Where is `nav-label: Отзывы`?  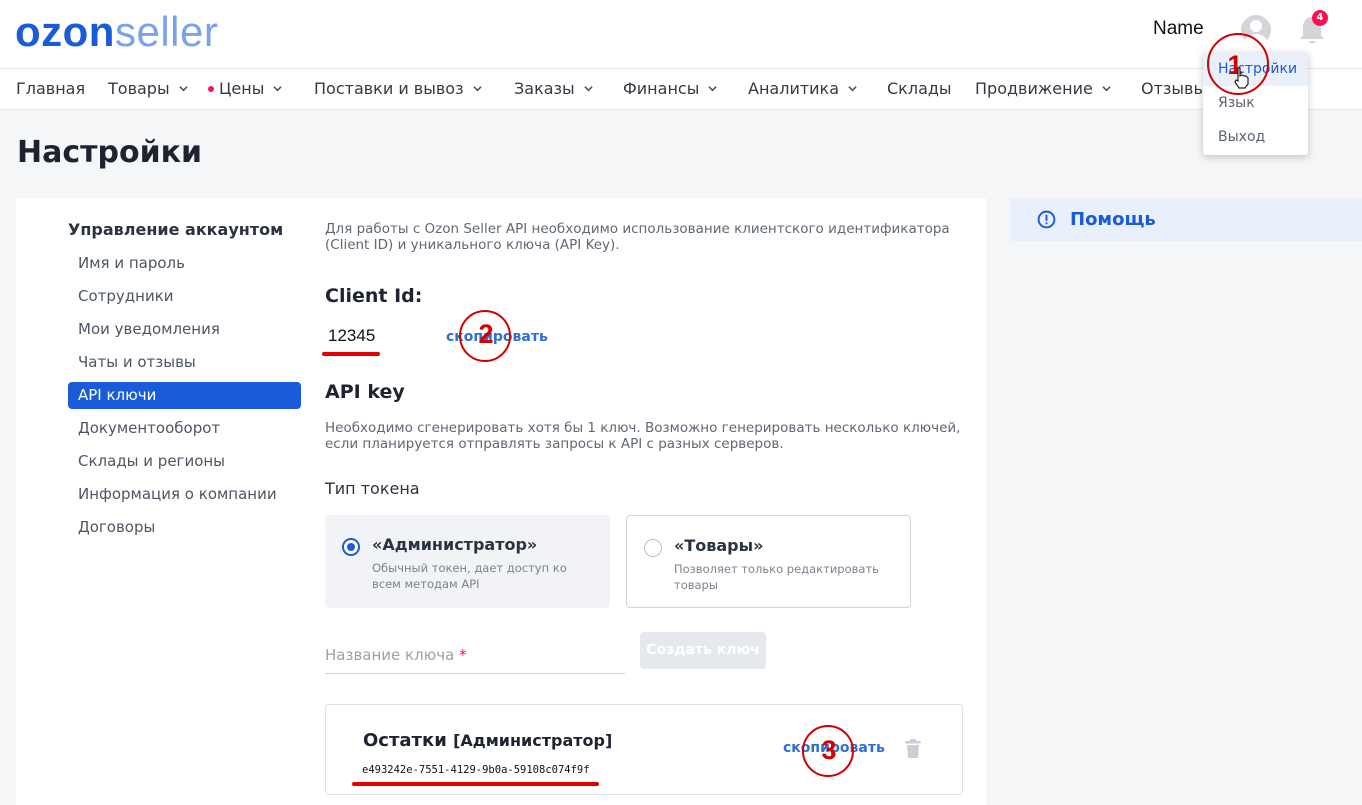 nav-label: Отзывы is located at coordinates (1174, 88).